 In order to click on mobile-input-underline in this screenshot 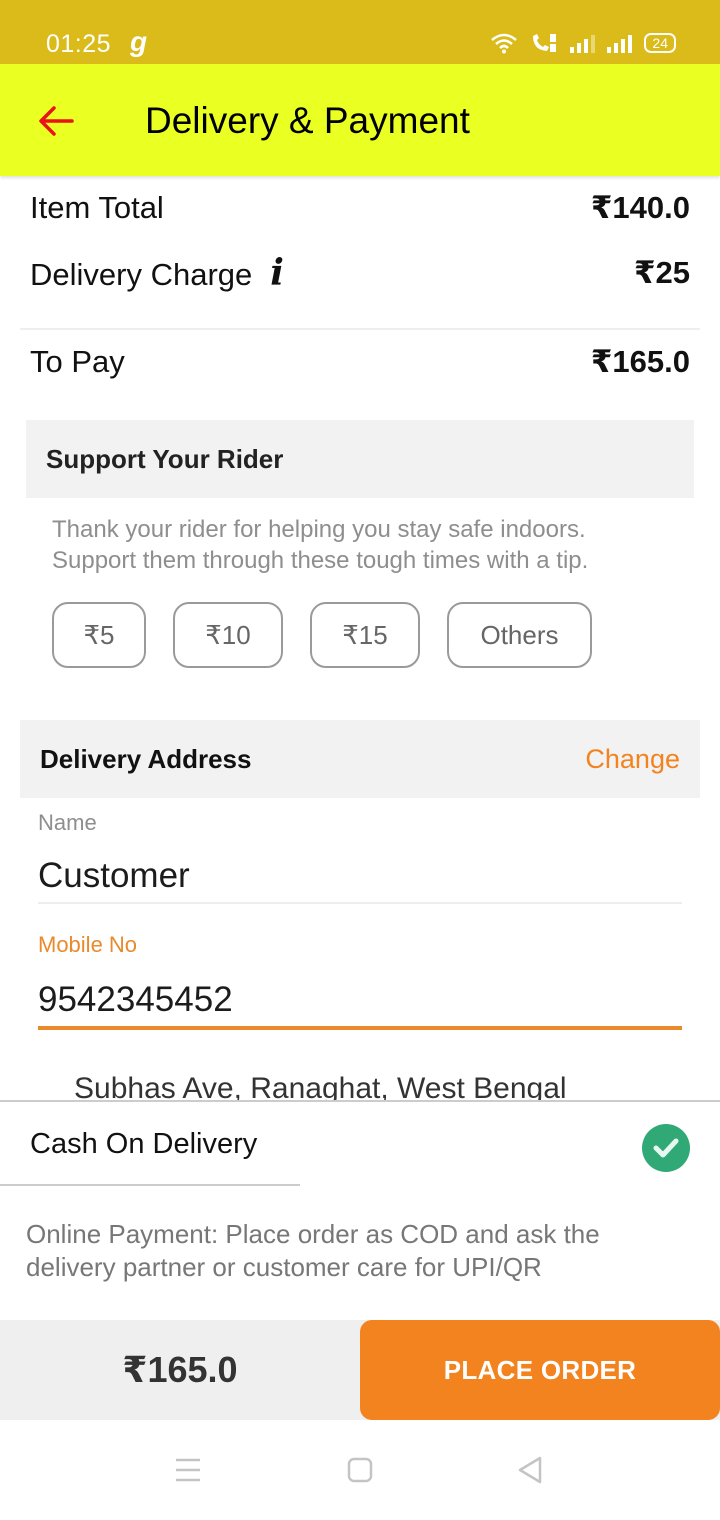, I will do `click(360, 1028)`.